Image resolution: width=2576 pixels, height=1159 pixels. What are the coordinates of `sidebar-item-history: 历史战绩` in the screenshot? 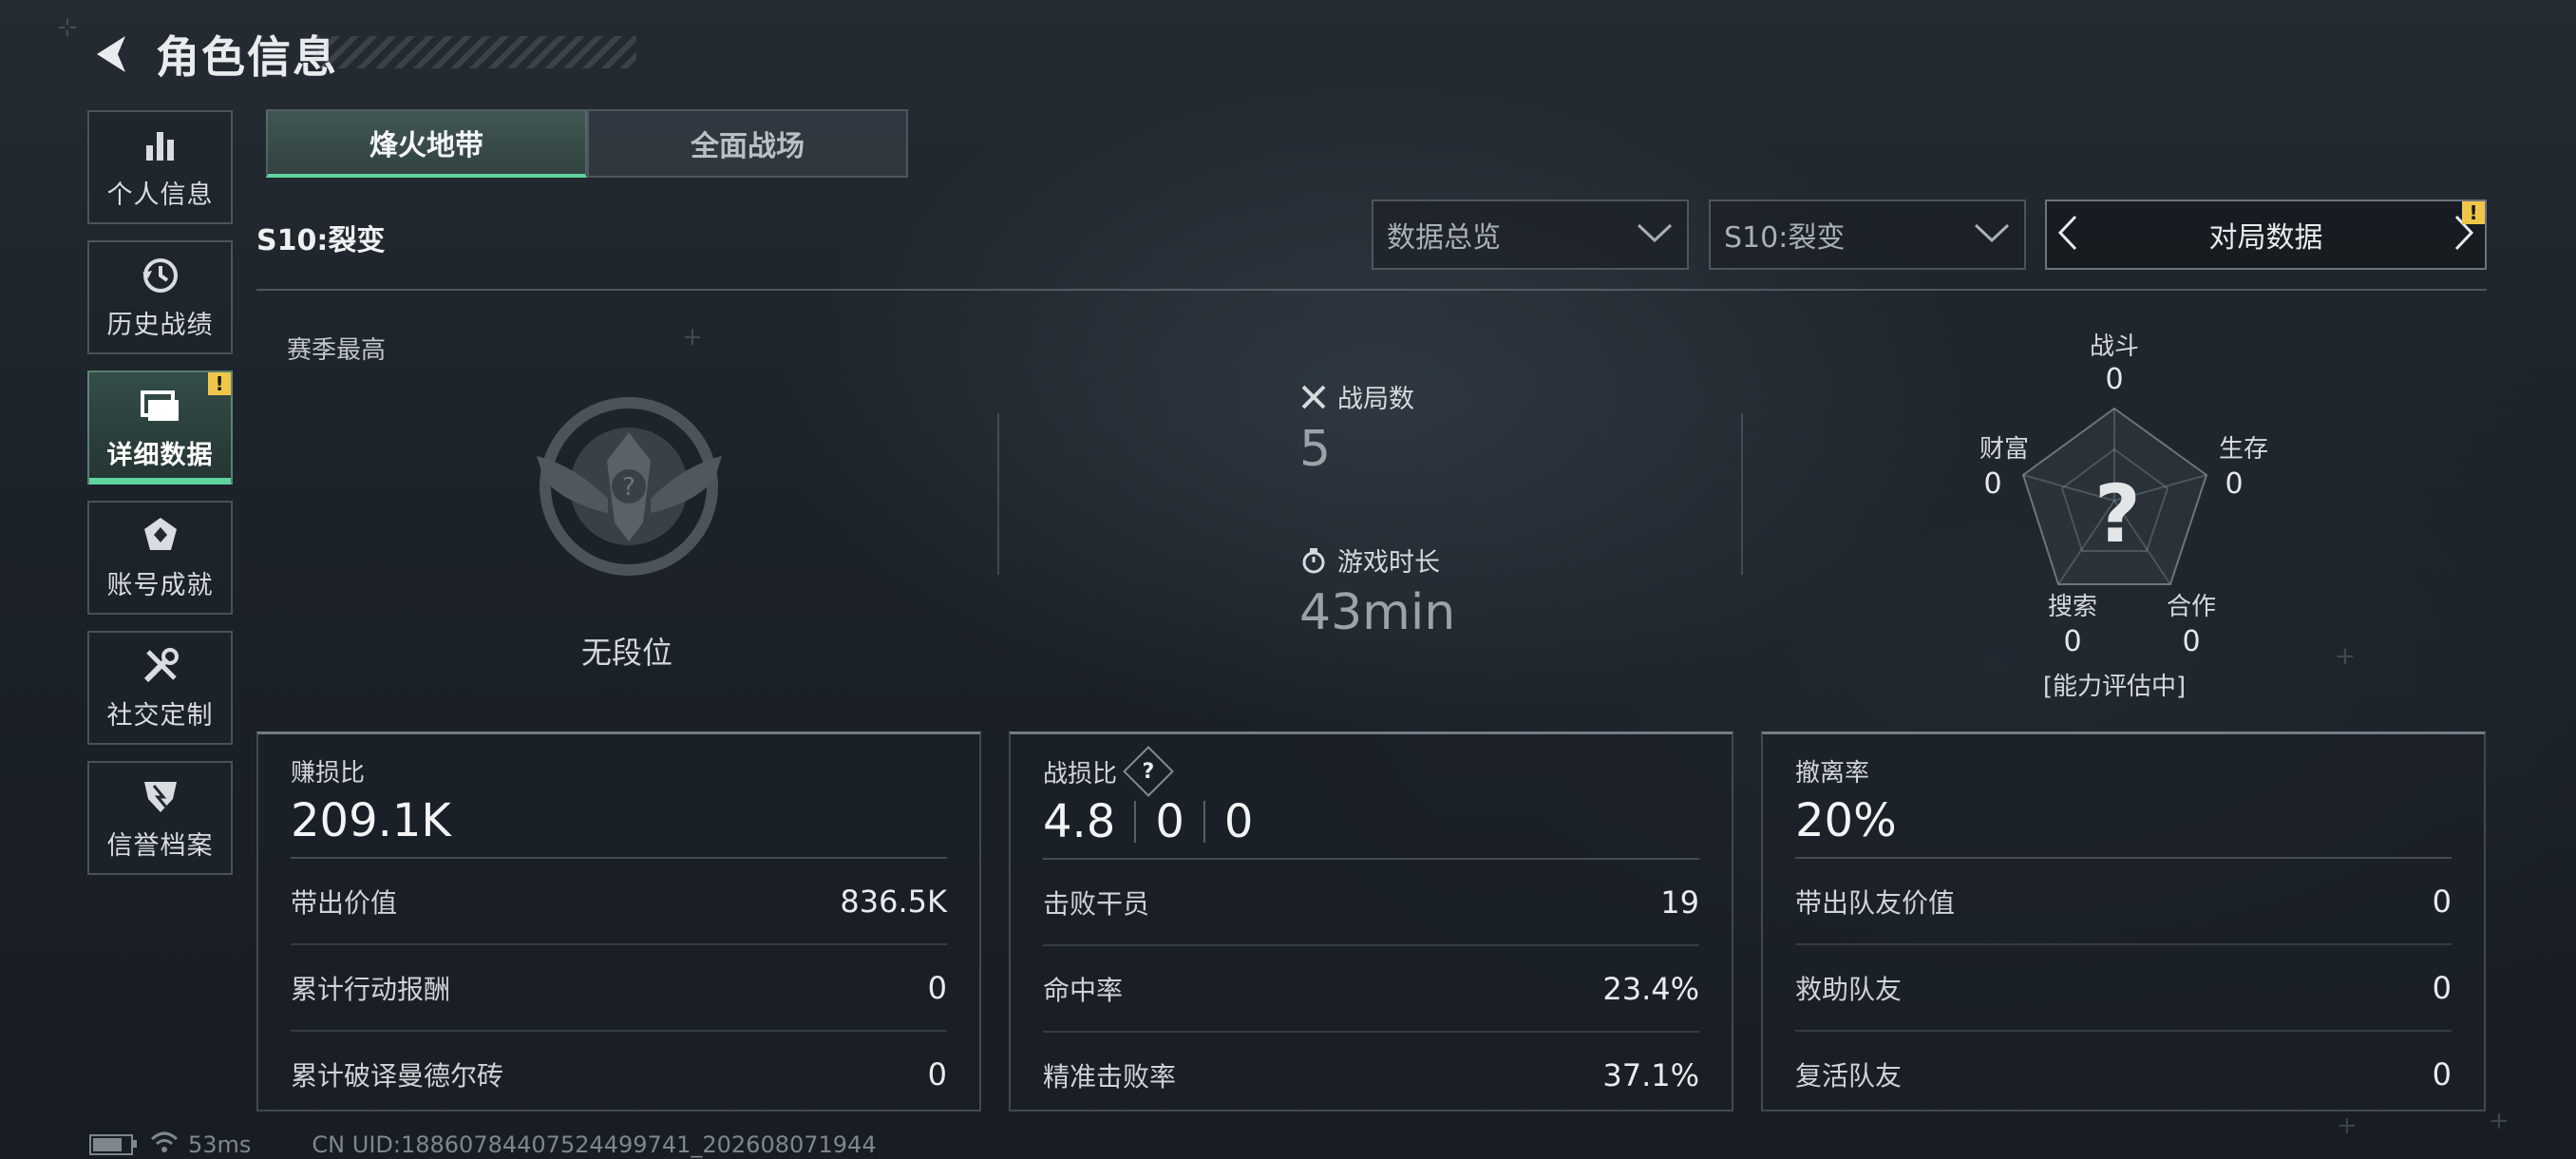 It's located at (160, 297).